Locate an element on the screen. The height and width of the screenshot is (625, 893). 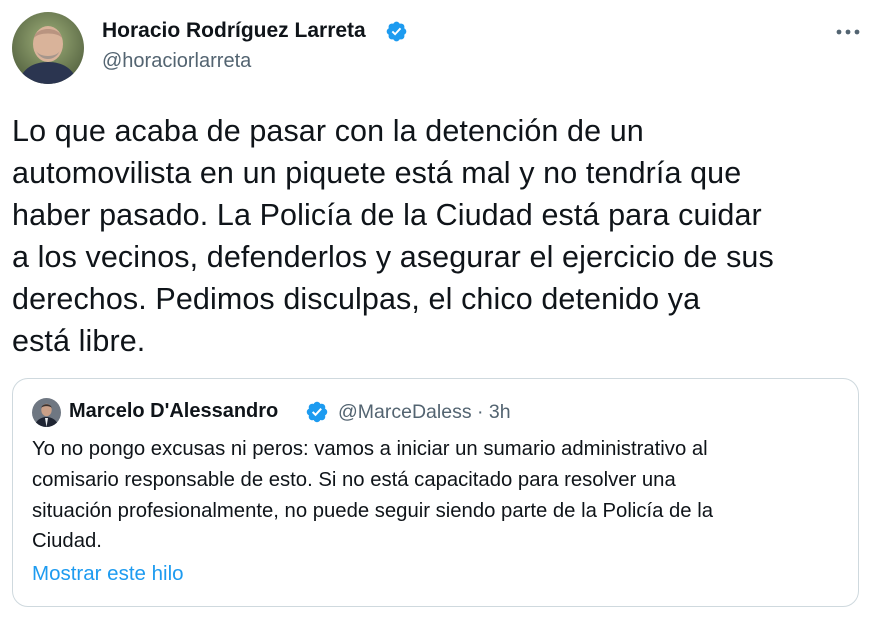
author-avatar-image is located at coordinates (48, 48).